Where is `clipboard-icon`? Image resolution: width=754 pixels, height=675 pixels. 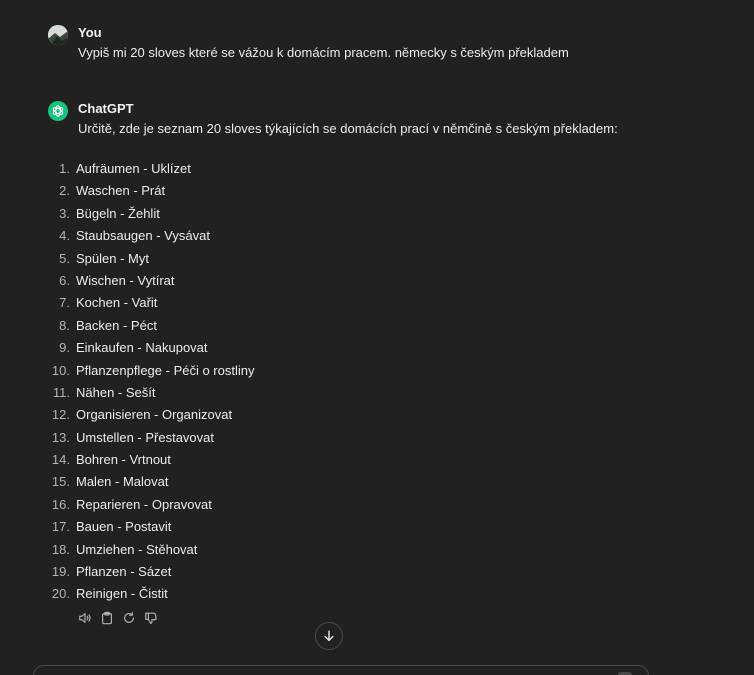
clipboard-icon is located at coordinates (107, 618).